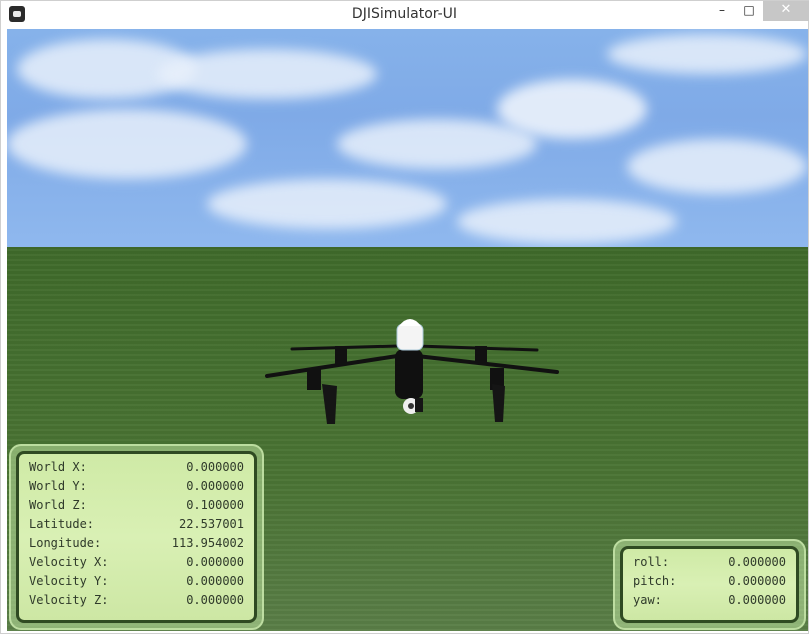 The image size is (809, 634). What do you see at coordinates (136, 486) in the screenshot?
I see `telemetry-row: World Y: 0.000000` at bounding box center [136, 486].